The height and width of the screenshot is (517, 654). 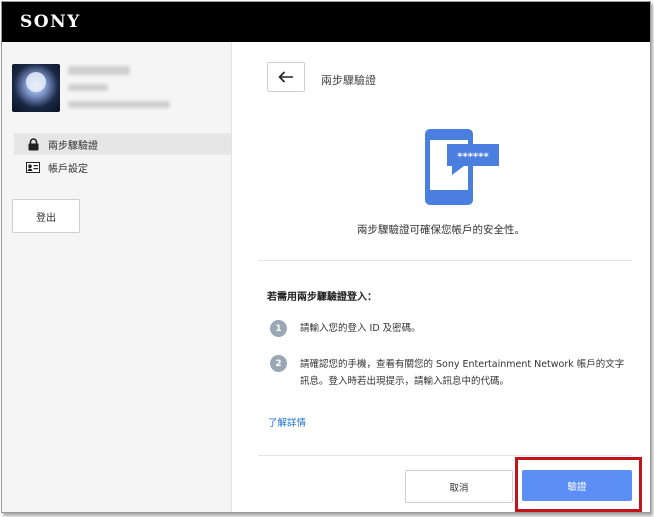 What do you see at coordinates (88, 87) in the screenshot?
I see `blurred-user-id` at bounding box center [88, 87].